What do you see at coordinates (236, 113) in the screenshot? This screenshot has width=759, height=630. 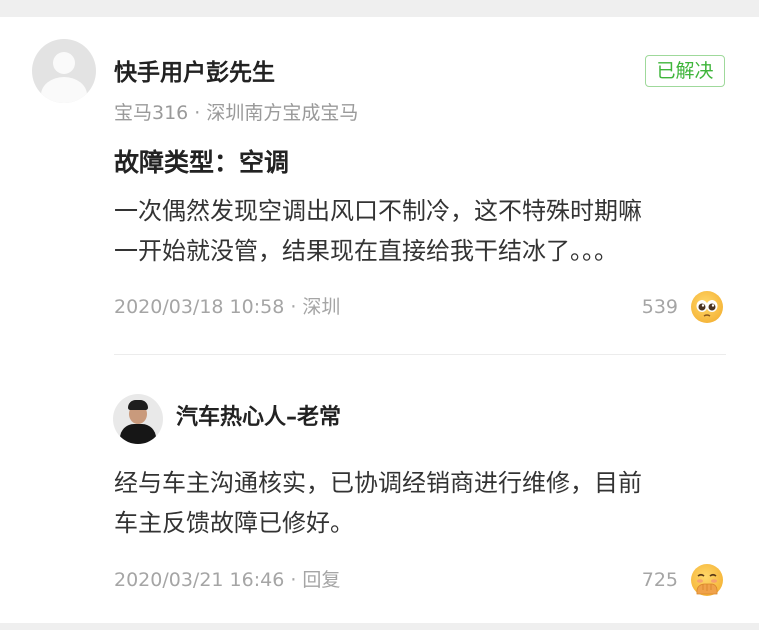 I see `car-info: 宝马316 · 深圳南方宝成宝马` at bounding box center [236, 113].